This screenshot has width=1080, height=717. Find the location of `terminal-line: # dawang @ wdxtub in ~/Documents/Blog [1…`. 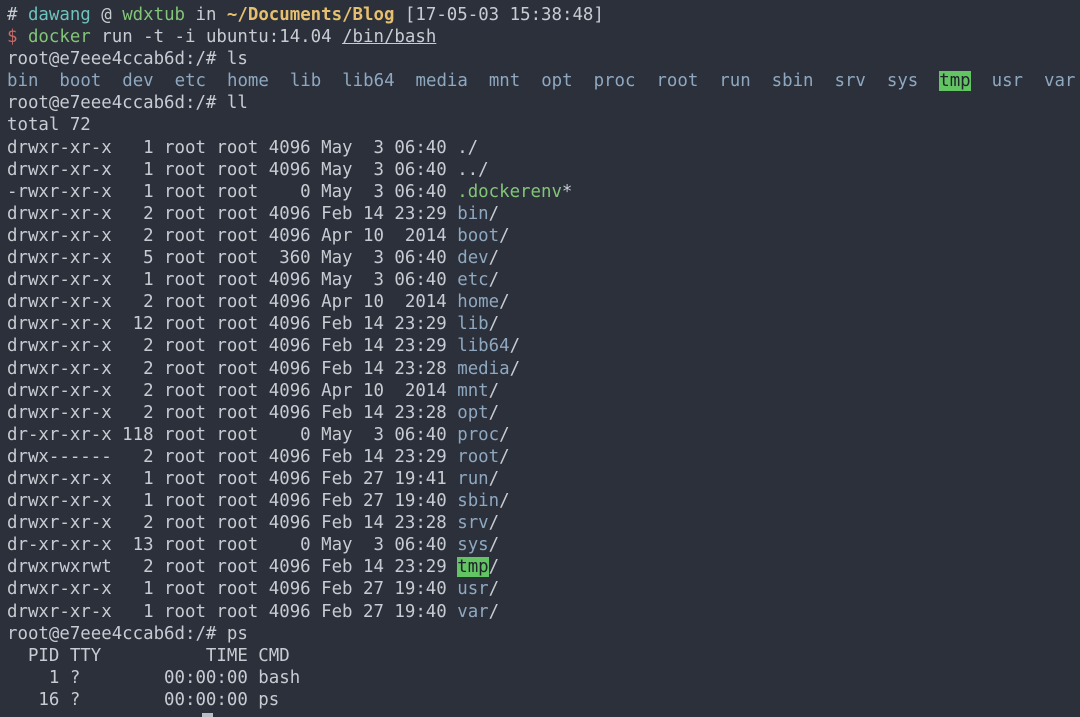

terminal-line: # dawang @ wdxtub in ~/Documents/Blog [1… is located at coordinates (305, 15).